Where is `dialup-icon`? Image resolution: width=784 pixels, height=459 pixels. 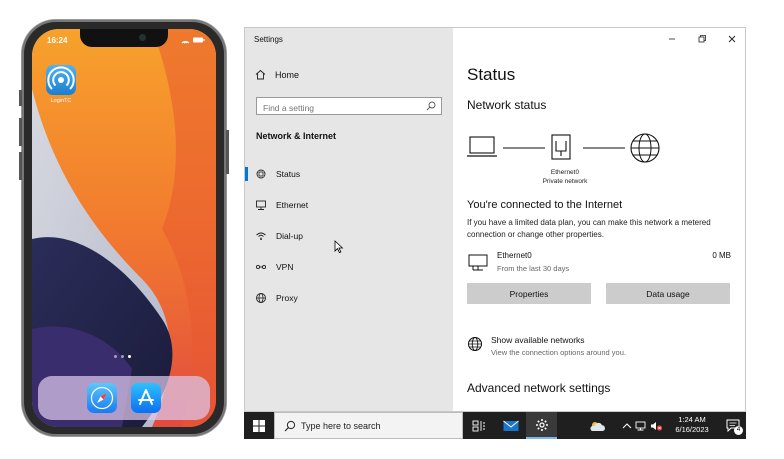
dialup-icon is located at coordinates (261, 236).